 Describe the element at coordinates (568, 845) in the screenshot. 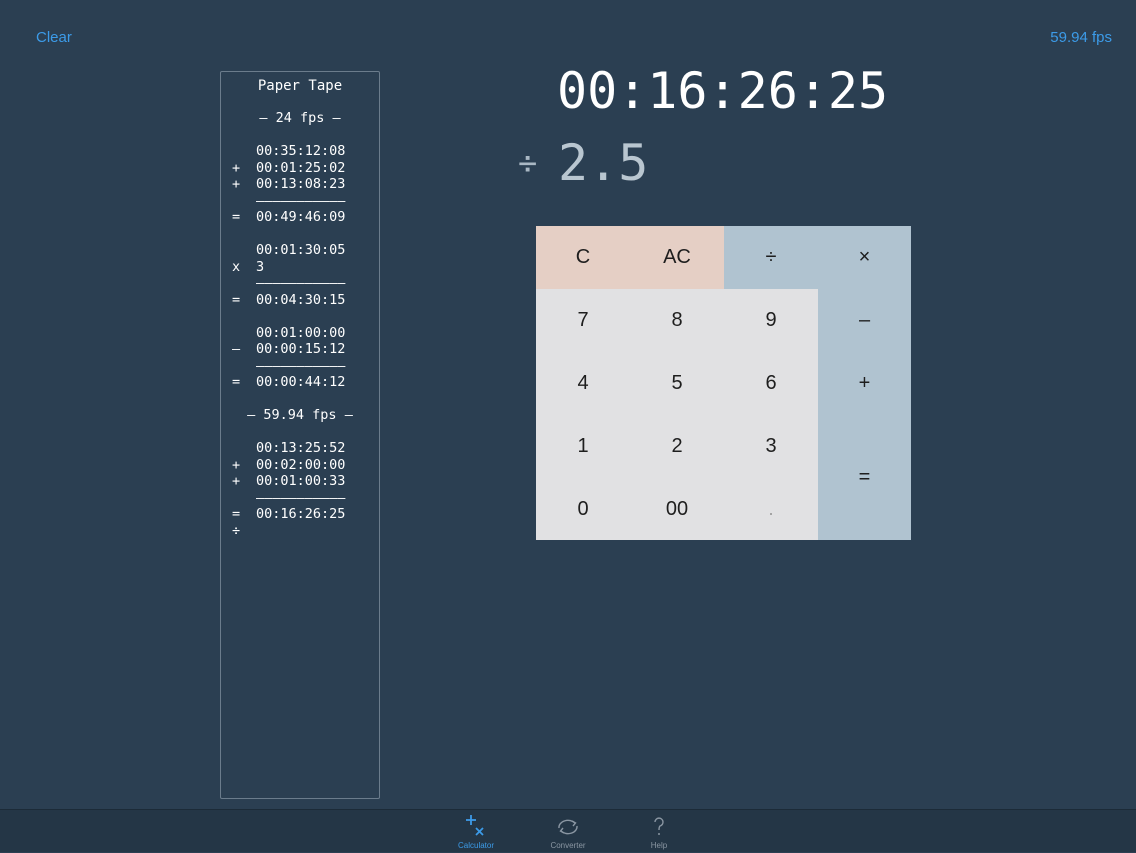

I see `tab-converter-label: Converter` at that location.